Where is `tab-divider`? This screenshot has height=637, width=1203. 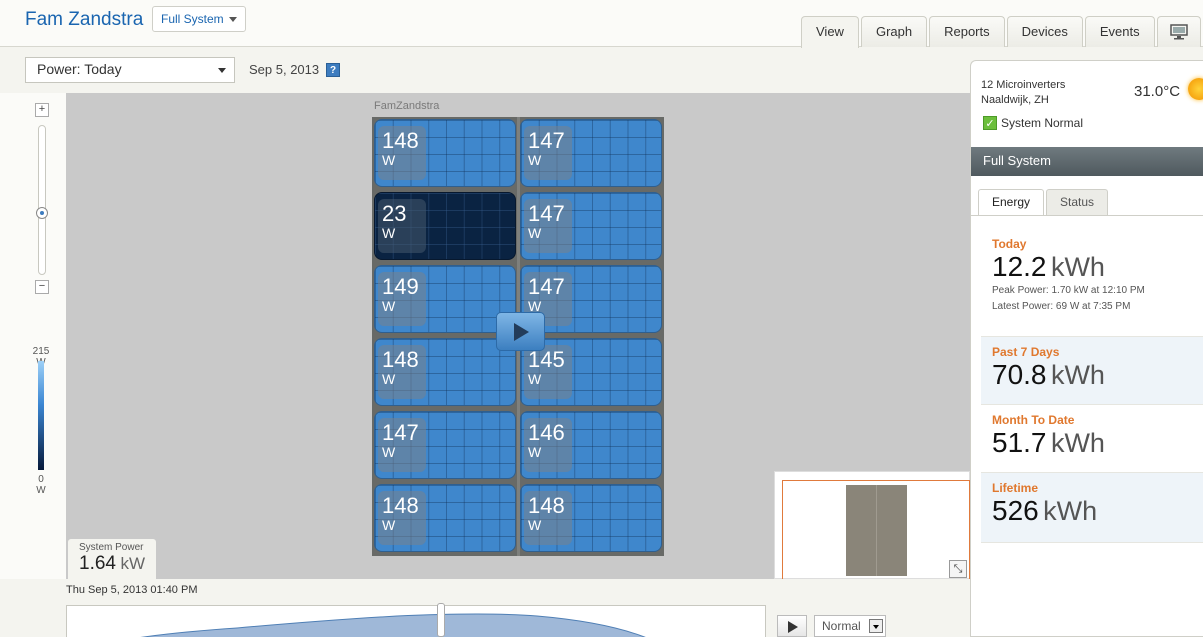
tab-divider is located at coordinates (1087, 215).